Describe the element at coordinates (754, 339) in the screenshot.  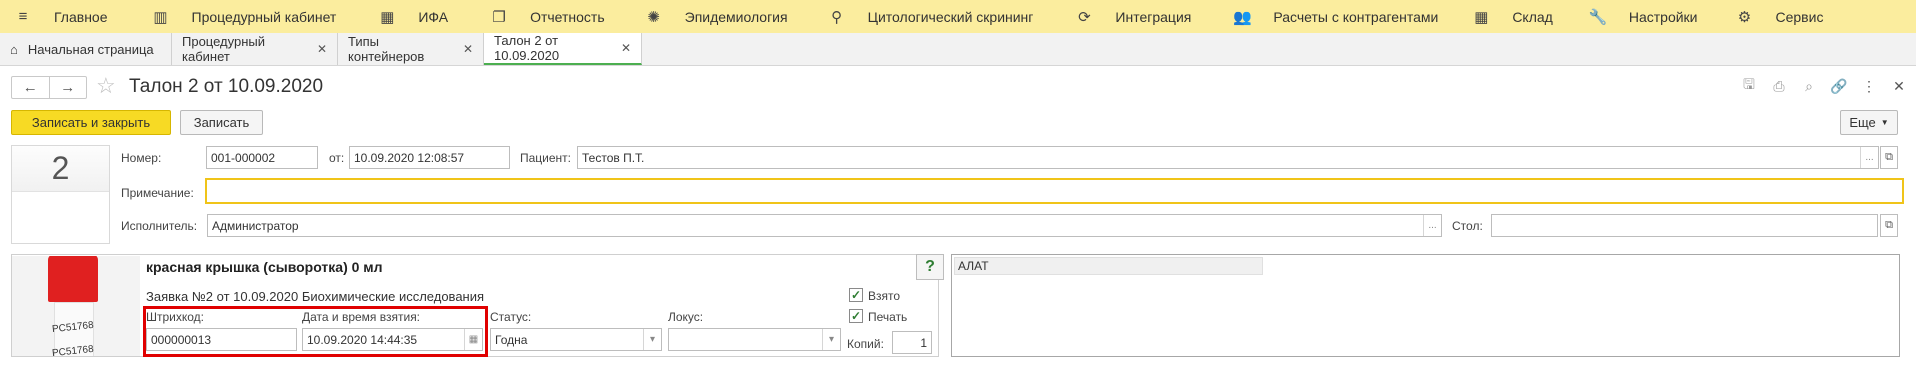
I see `locus-select: ▾` at that location.